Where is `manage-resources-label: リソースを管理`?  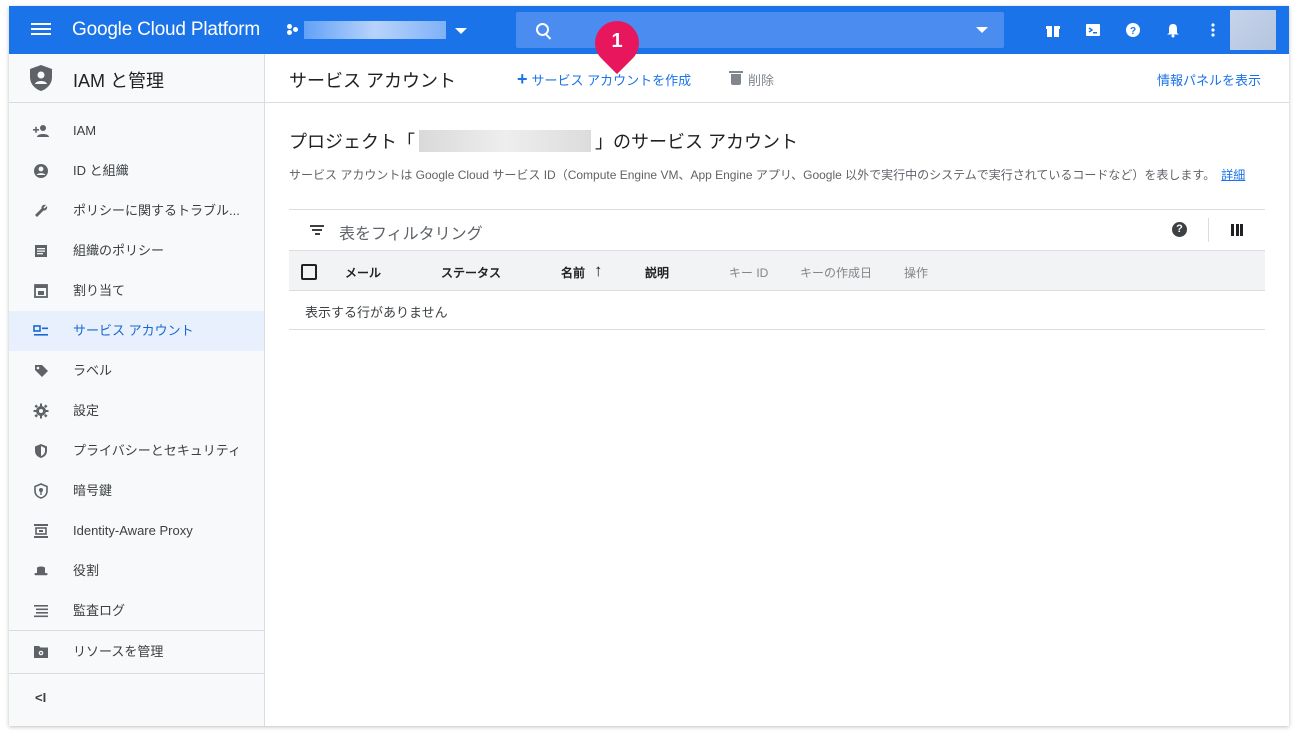 manage-resources-label: リソースを管理 is located at coordinates (118, 651).